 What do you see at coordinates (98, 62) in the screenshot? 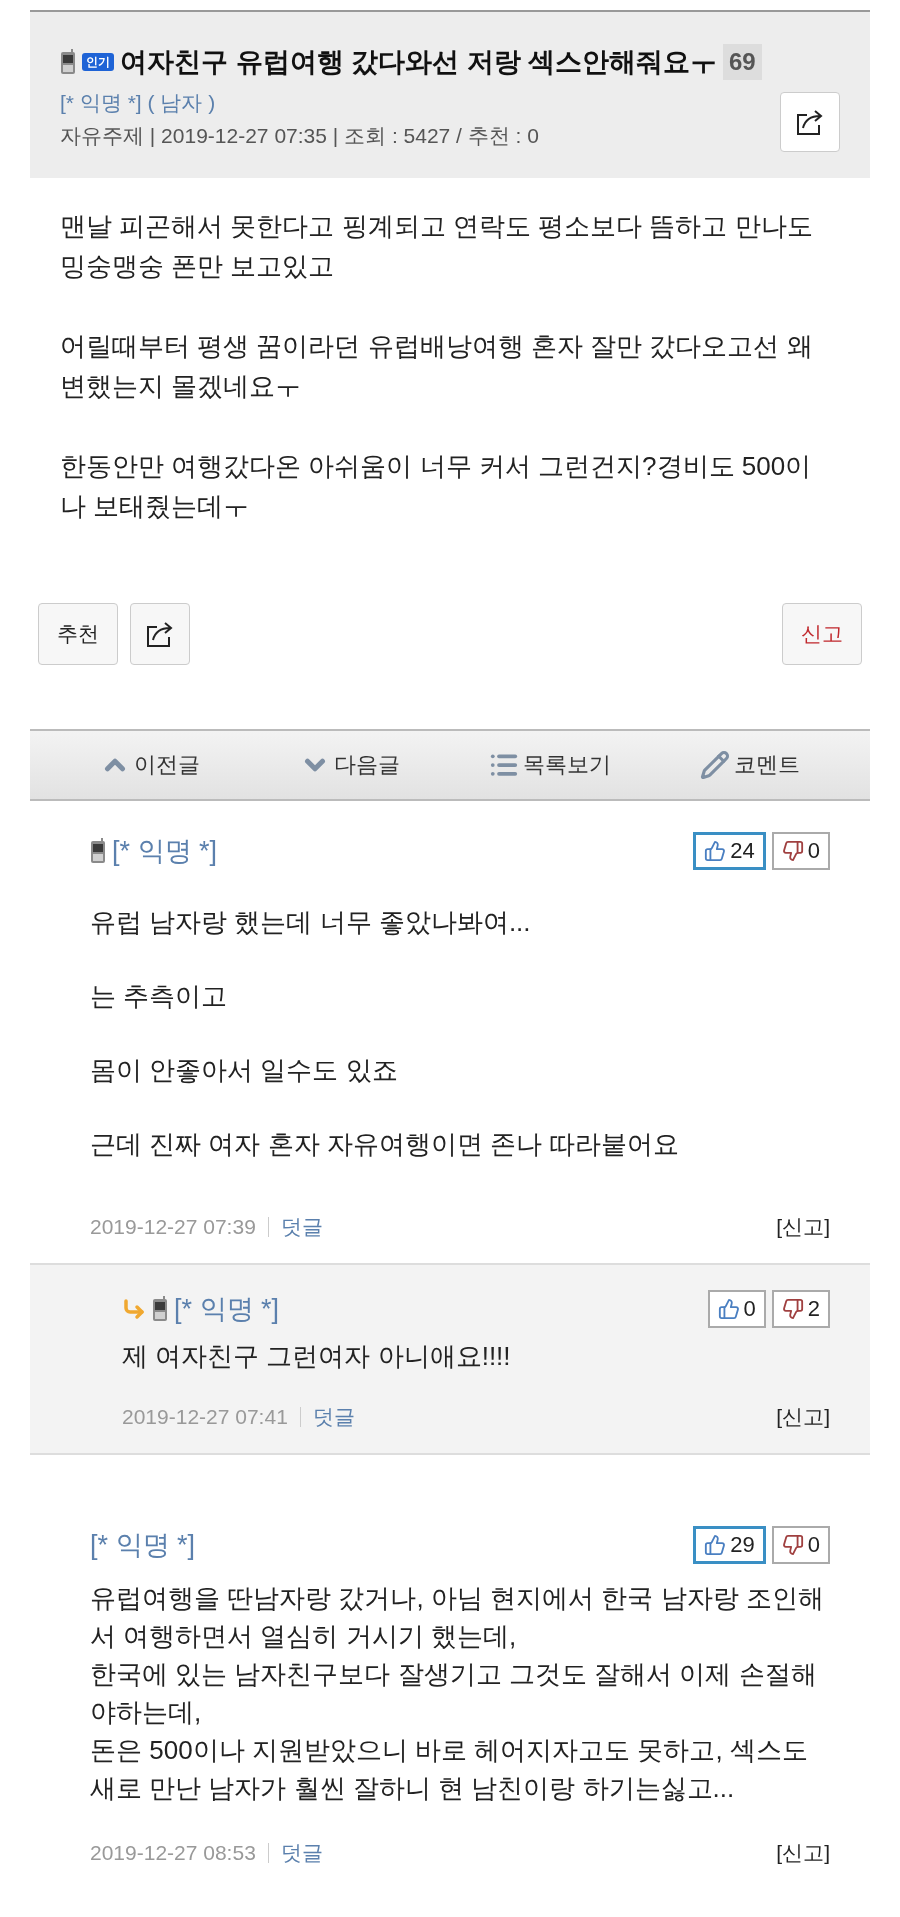
I see `popular-badge: 인기` at bounding box center [98, 62].